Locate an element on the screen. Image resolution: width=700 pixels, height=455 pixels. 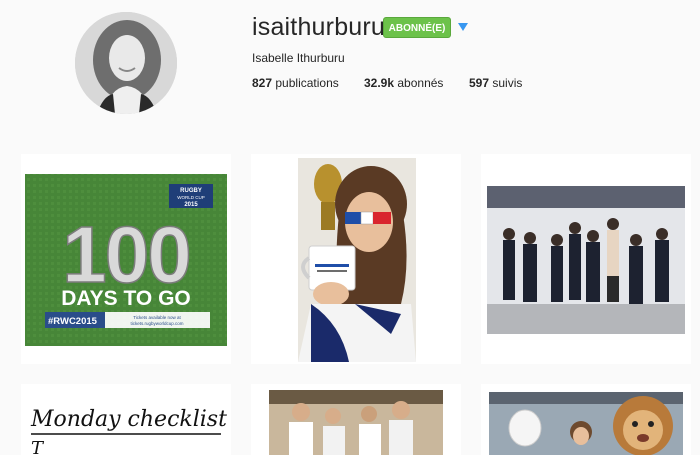
stat-following: 597 suivis is located at coordinates (495, 83).